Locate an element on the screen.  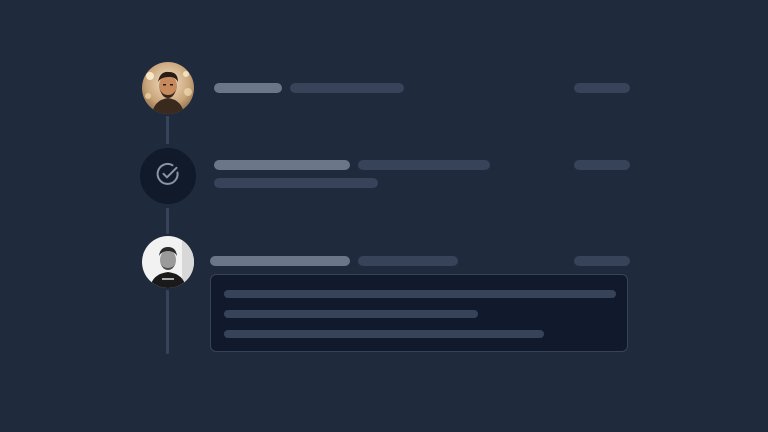
event-detail-placeholder is located at coordinates (296, 183).